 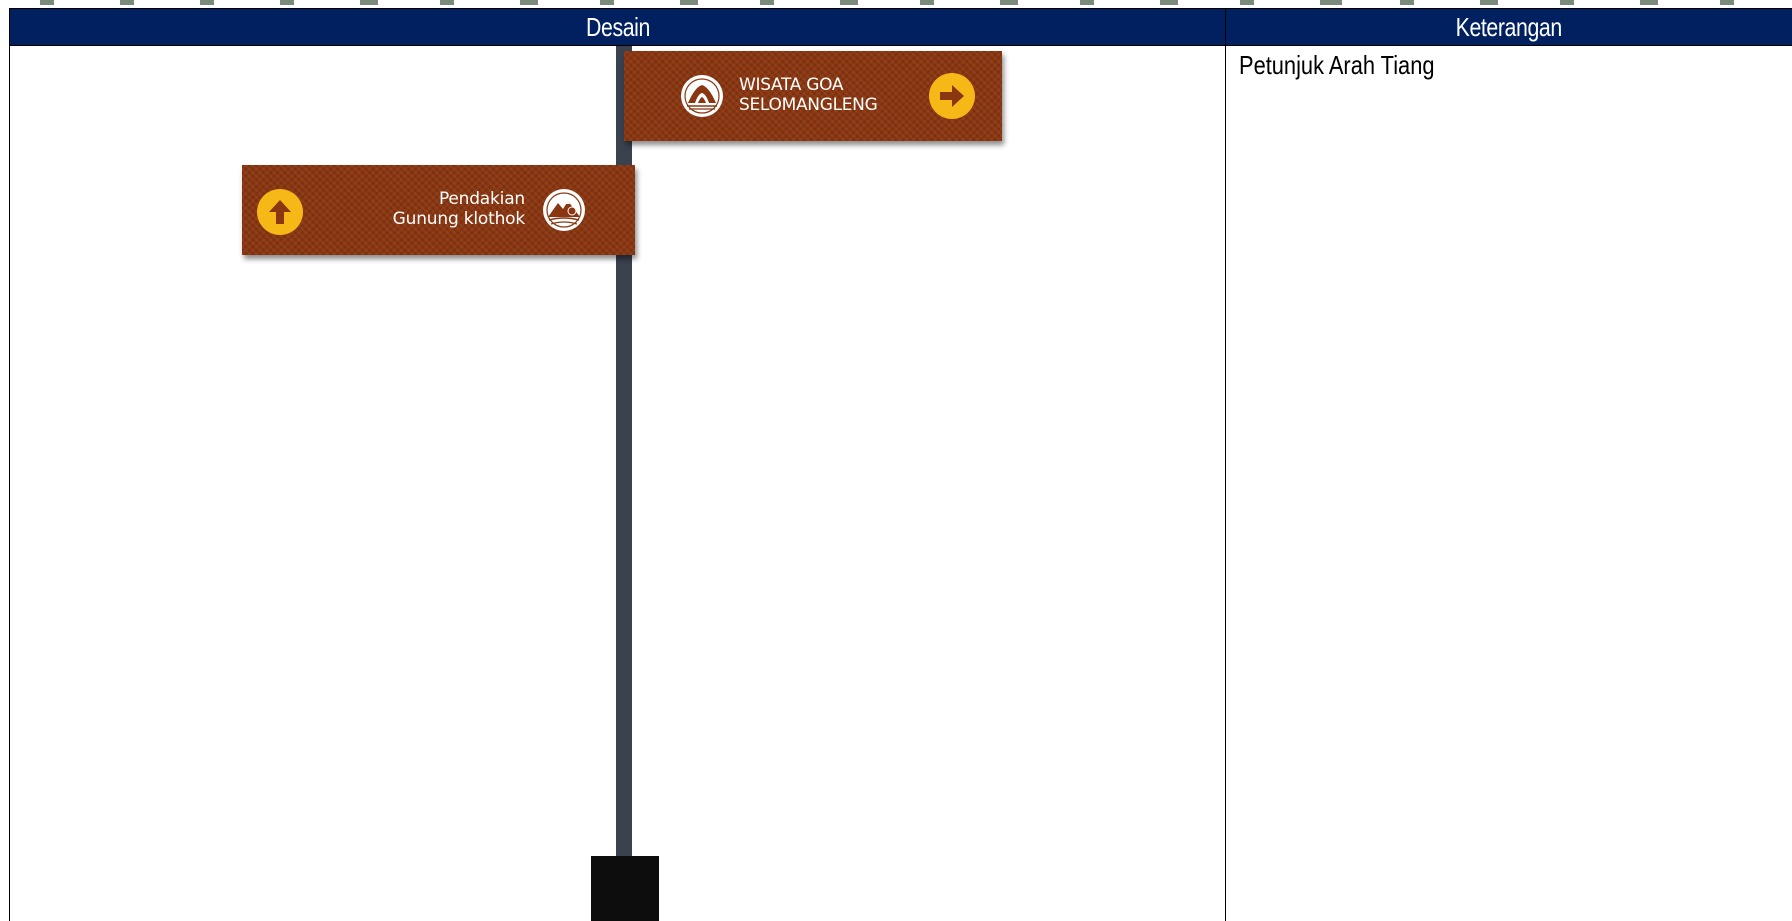 I want to click on sign-right-line1: WISATA GOA, so click(x=791, y=85).